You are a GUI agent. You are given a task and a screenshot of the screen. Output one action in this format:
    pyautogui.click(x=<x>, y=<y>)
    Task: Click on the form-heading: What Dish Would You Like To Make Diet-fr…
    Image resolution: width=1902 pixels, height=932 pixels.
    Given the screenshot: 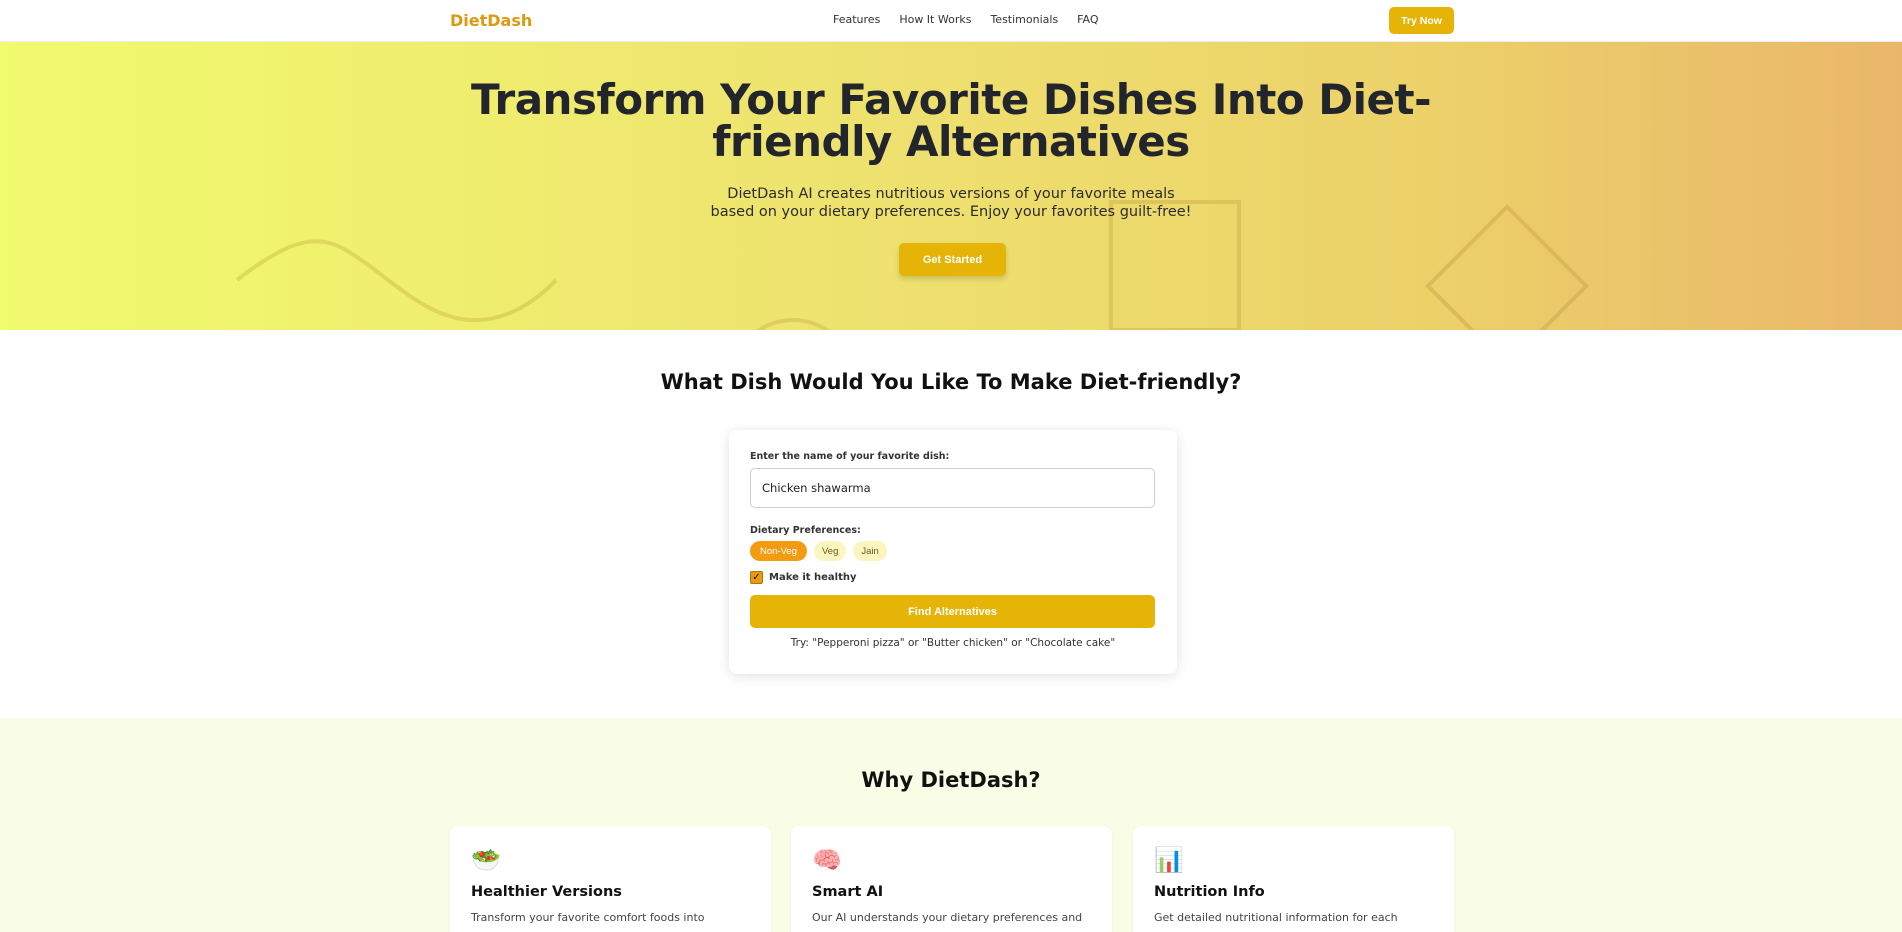 What is the action you would take?
    pyautogui.click(x=951, y=382)
    